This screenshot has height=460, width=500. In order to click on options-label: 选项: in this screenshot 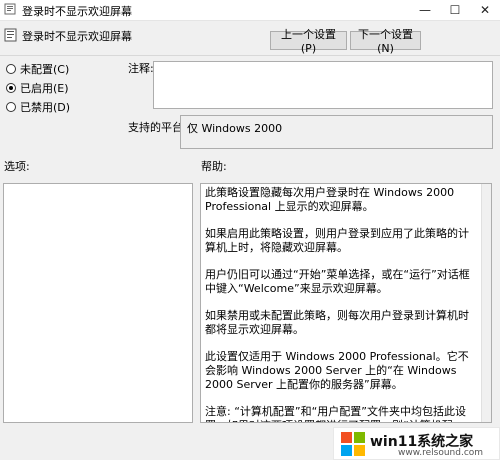, I will do `click(17, 166)`.